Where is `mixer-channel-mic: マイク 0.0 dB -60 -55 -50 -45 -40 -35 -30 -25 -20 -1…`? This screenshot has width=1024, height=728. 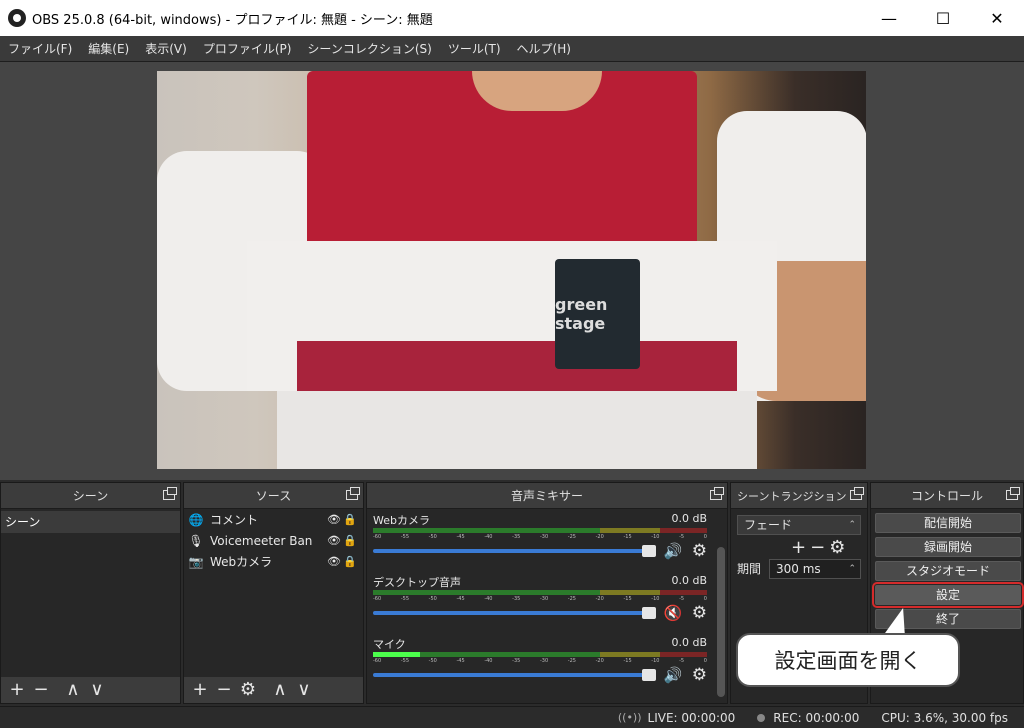
mixer-channel-mic: マイク 0.0 dB -60 -55 -50 -45 -40 -35 -30 -25 -20 -1… is located at coordinates (540, 666).